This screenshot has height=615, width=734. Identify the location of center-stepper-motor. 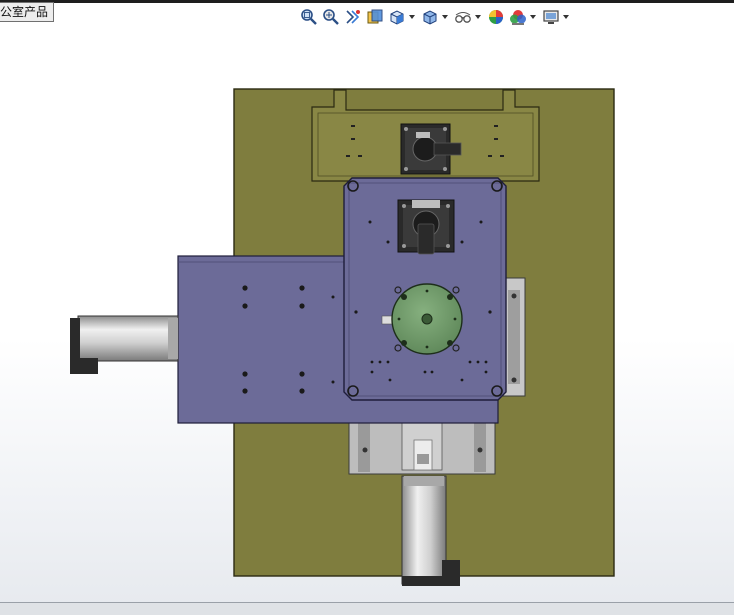
(426, 227).